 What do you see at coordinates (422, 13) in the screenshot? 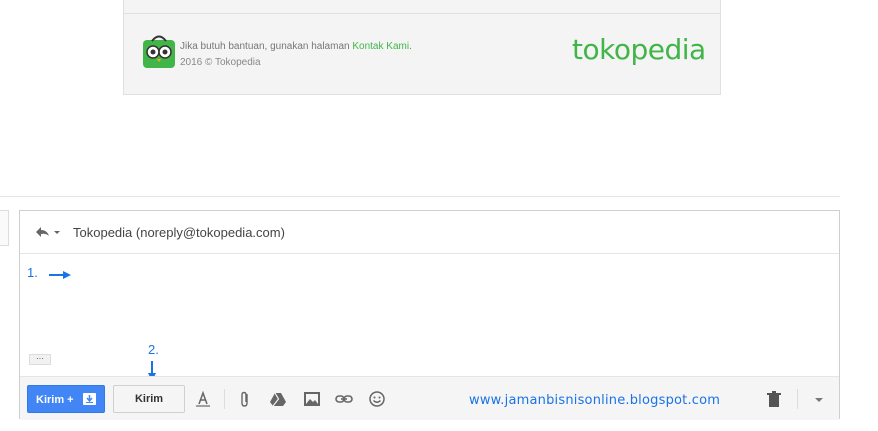
I see `footer-divider` at bounding box center [422, 13].